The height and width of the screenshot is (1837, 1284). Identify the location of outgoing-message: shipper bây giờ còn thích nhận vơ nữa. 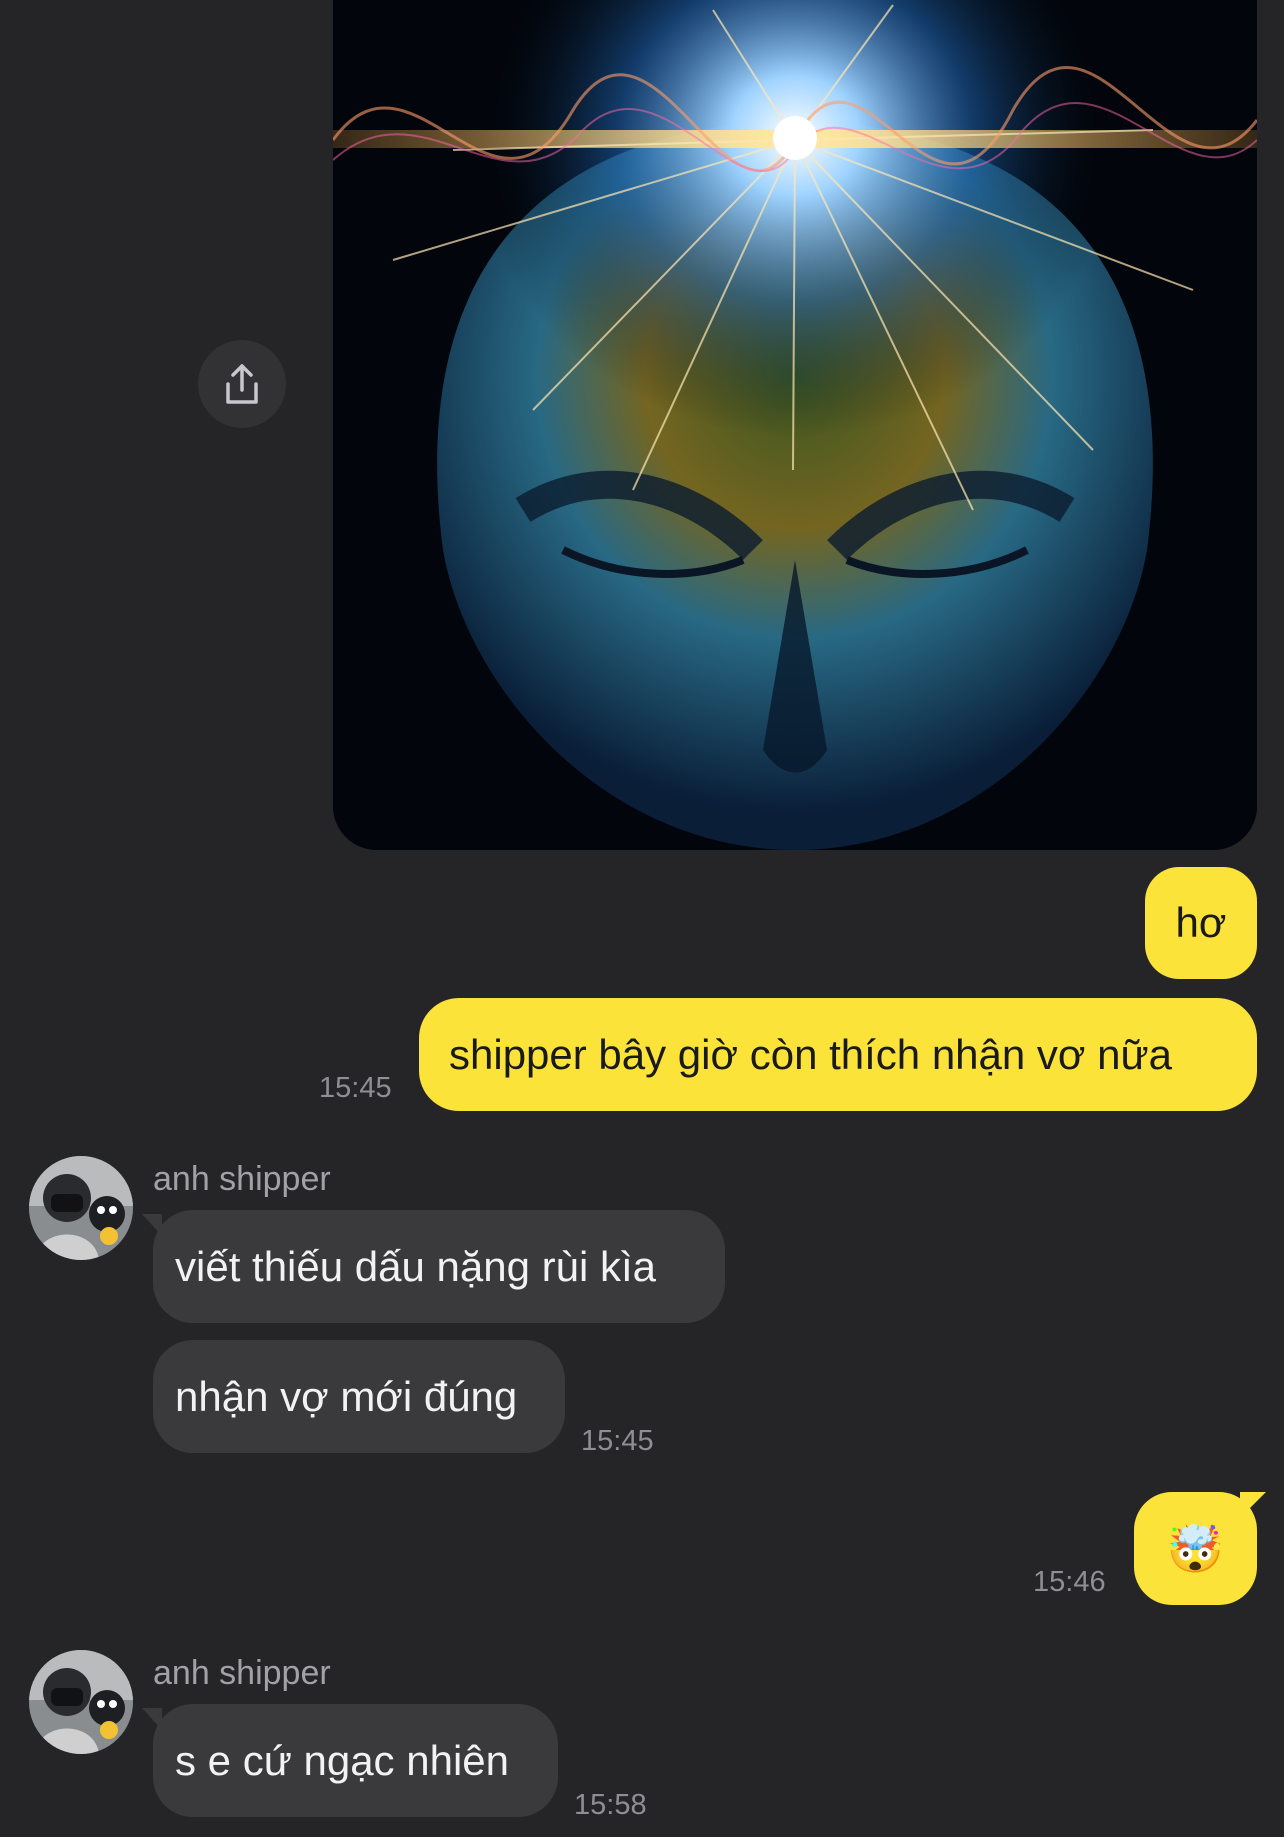
(838, 1054).